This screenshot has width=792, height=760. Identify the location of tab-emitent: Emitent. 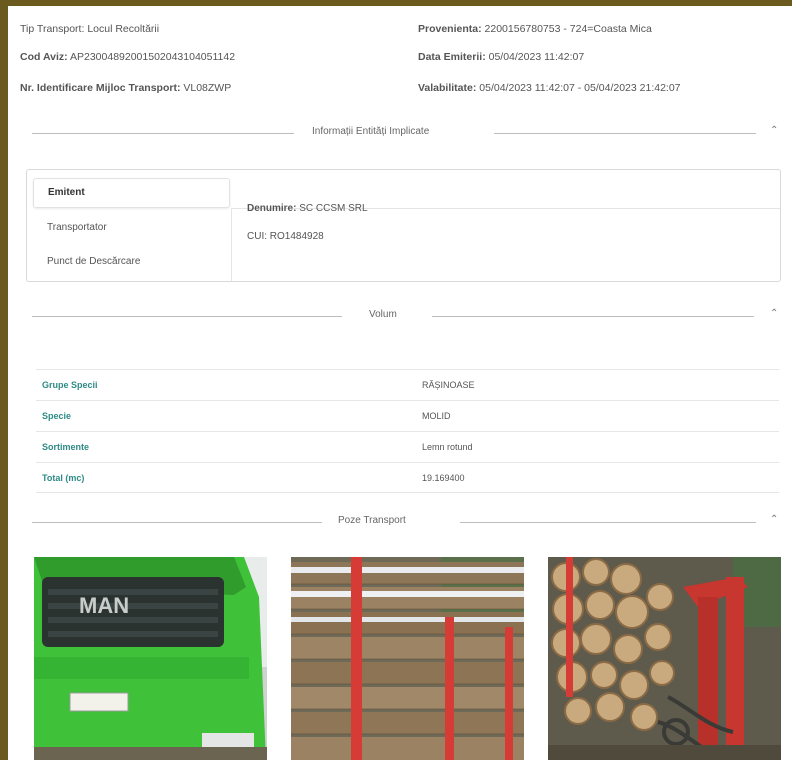
(131, 193).